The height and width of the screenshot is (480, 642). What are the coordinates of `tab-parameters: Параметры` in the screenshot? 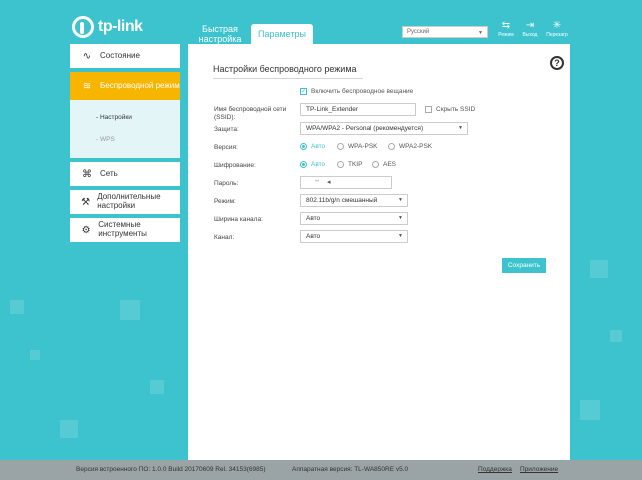 It's located at (282, 35).